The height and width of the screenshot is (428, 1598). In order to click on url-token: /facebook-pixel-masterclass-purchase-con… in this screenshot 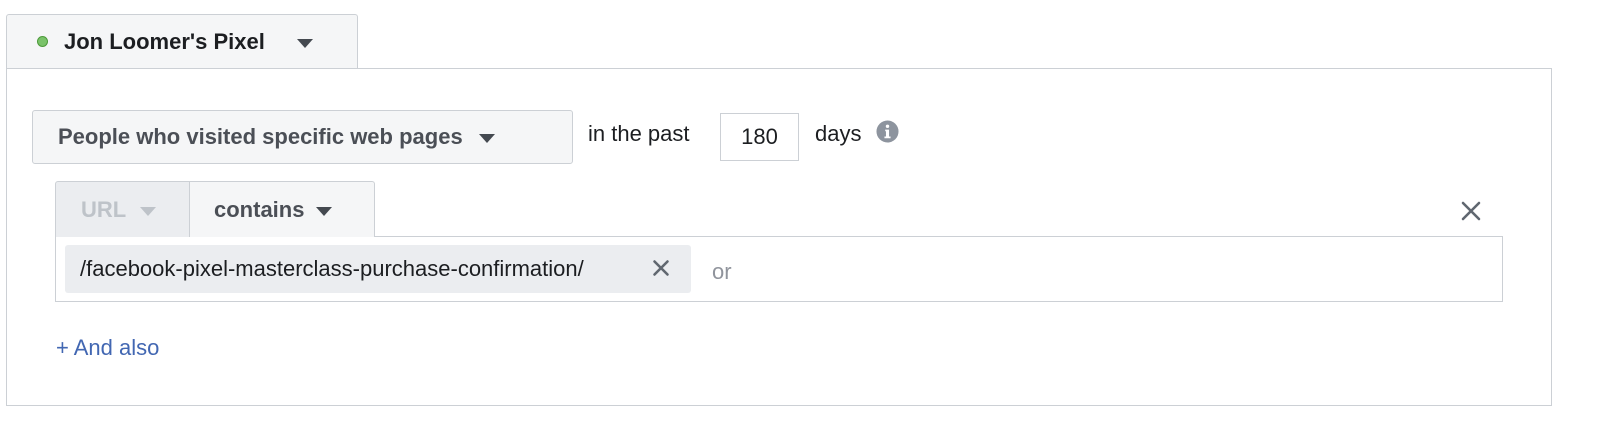, I will do `click(378, 269)`.